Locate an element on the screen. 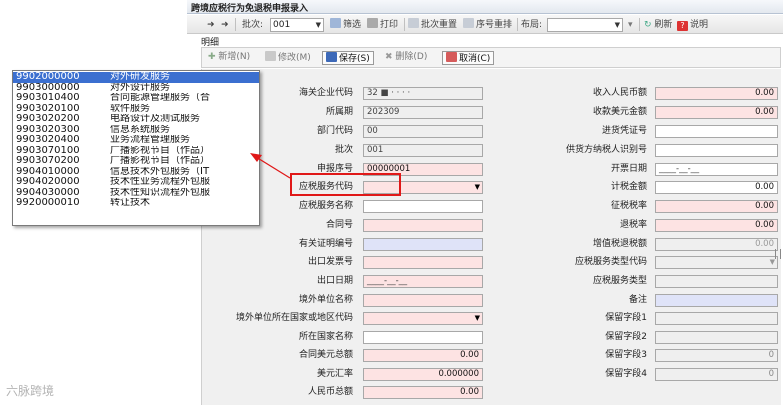 This screenshot has width=783, height=405. service-type-field is located at coordinates (716, 281).